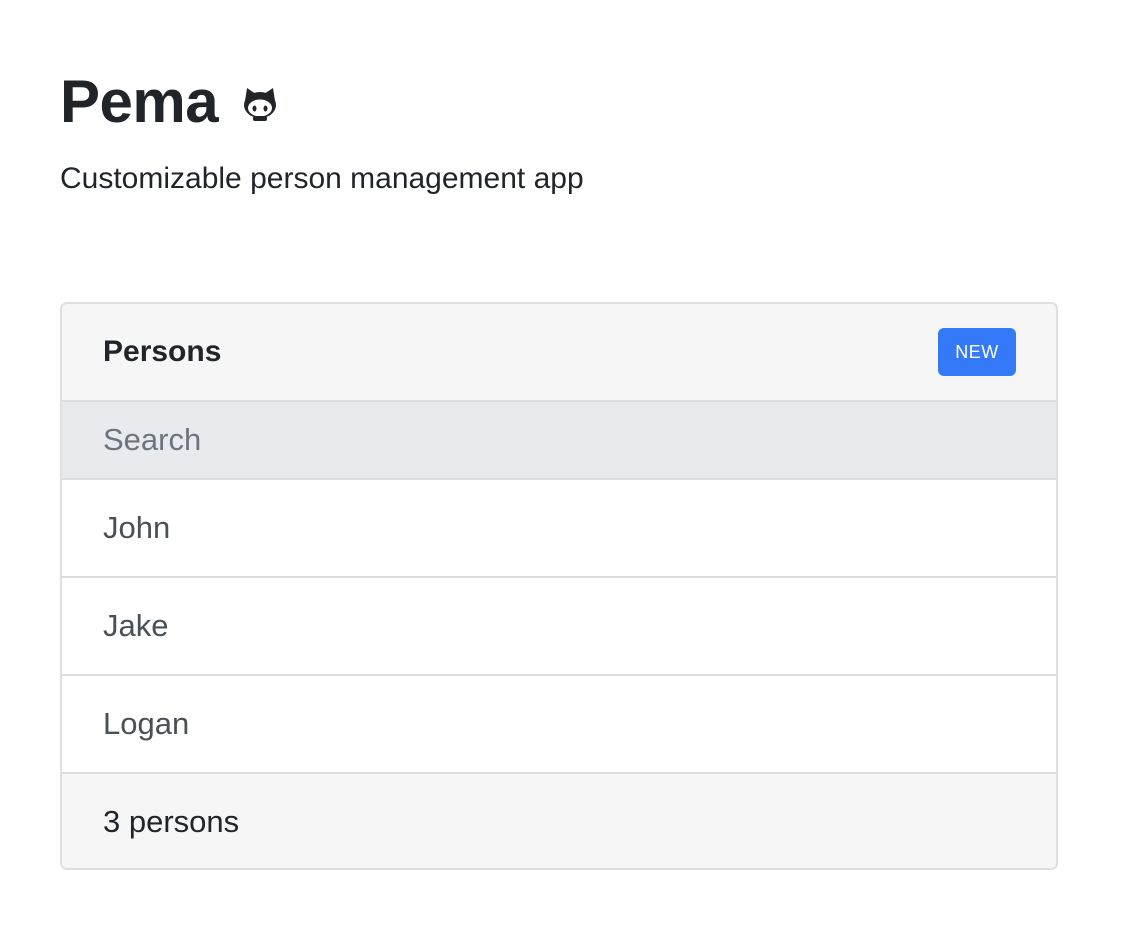  What do you see at coordinates (559, 821) in the screenshot?
I see `card-footer: 3 persons` at bounding box center [559, 821].